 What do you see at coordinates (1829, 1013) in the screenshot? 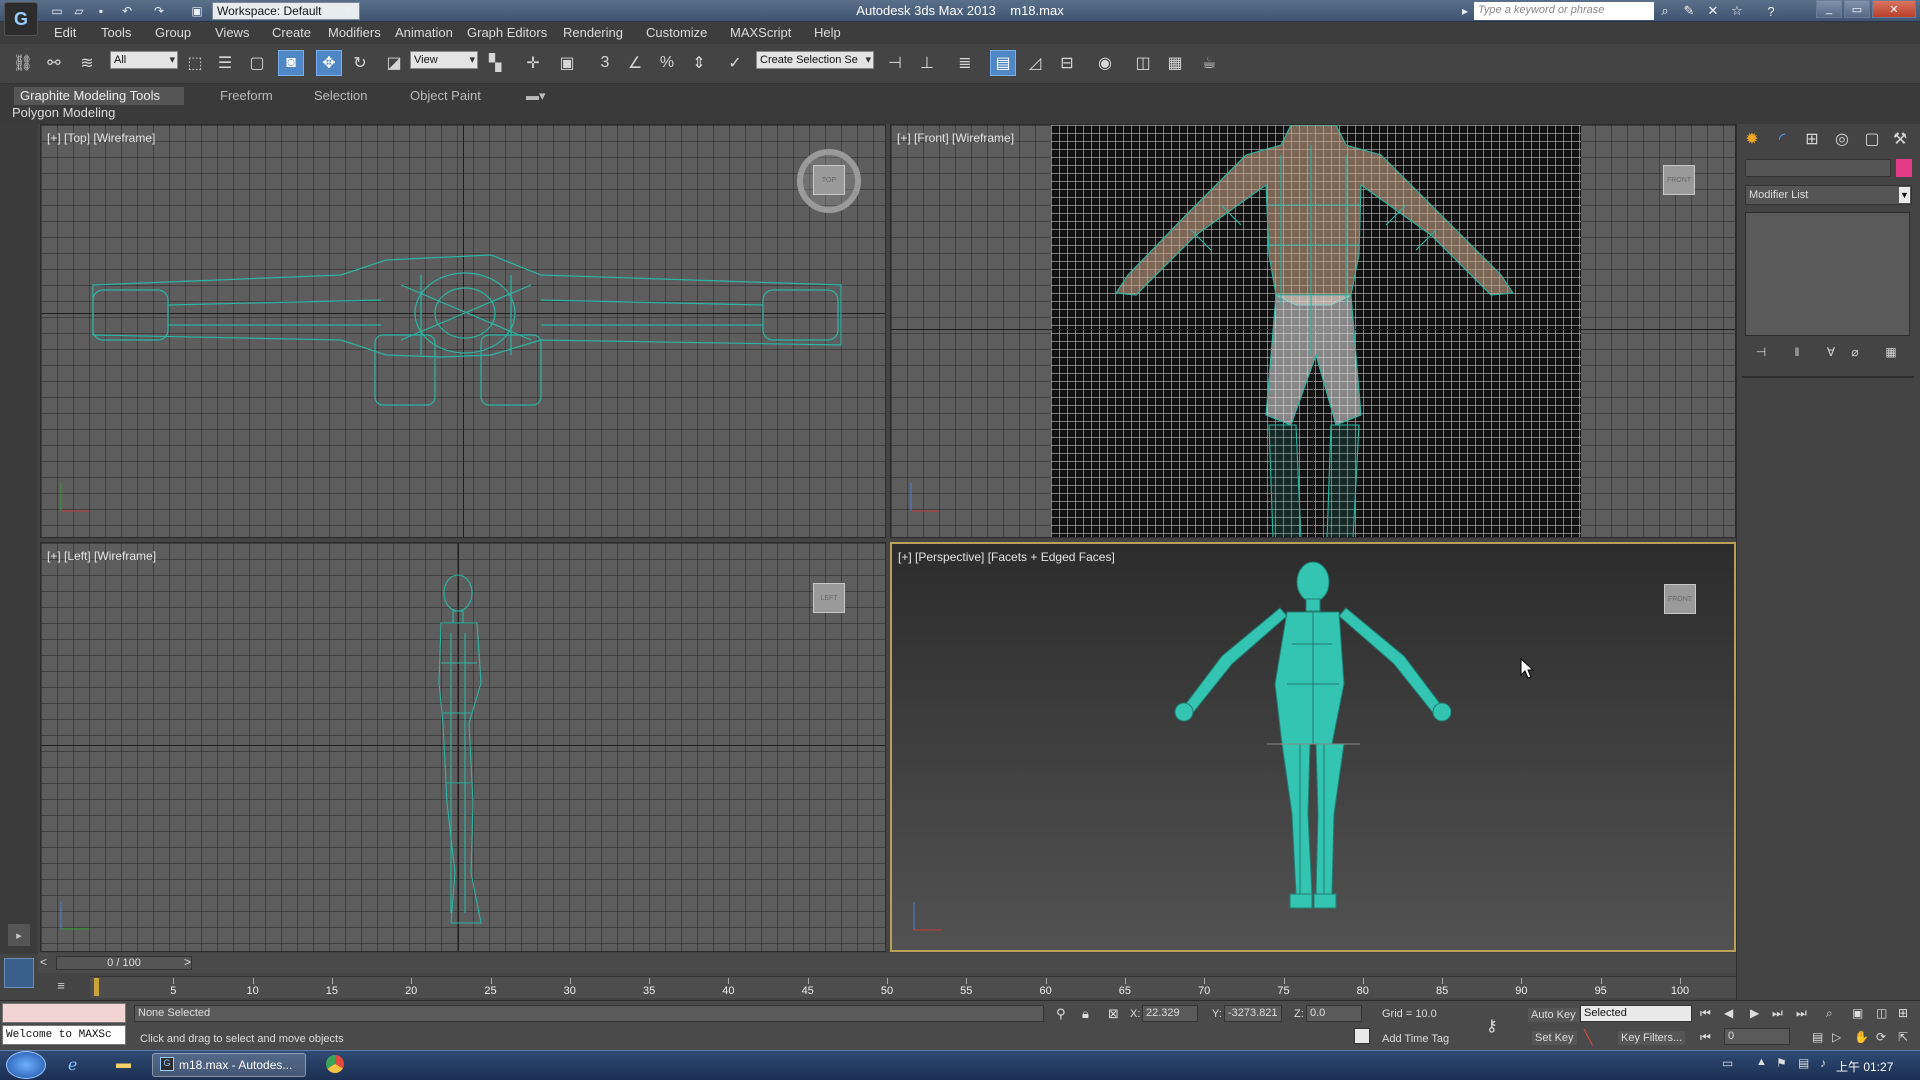
I see `zoom-icon: ⌕` at bounding box center [1829, 1013].